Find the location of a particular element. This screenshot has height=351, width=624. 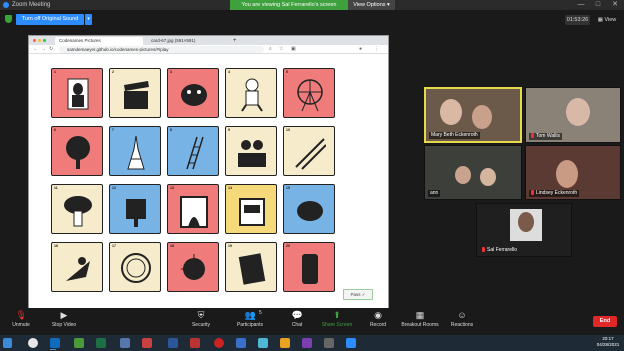

new-tab-button: + is located at coordinates (234, 41).